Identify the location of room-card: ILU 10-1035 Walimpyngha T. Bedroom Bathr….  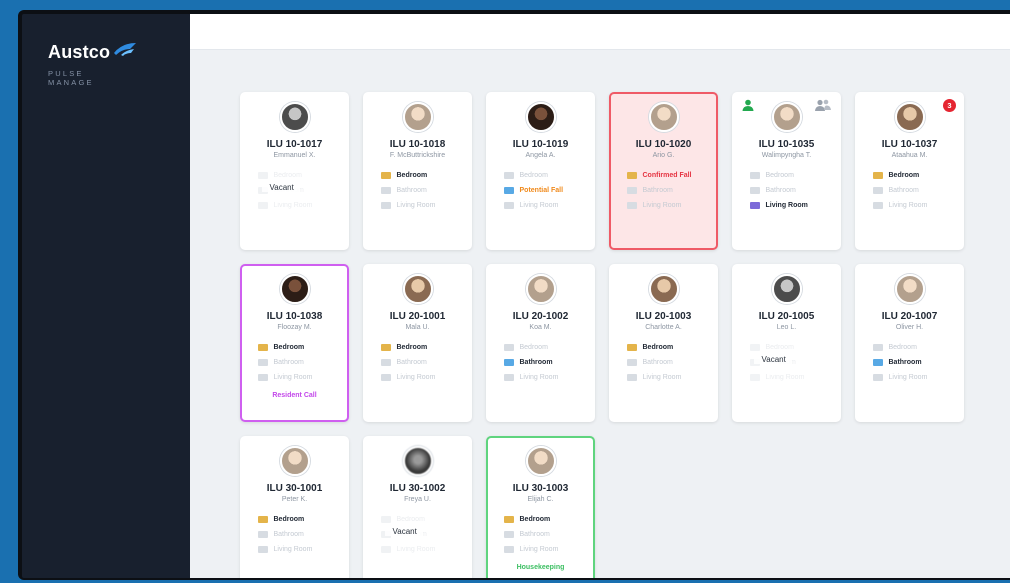
(786, 171).